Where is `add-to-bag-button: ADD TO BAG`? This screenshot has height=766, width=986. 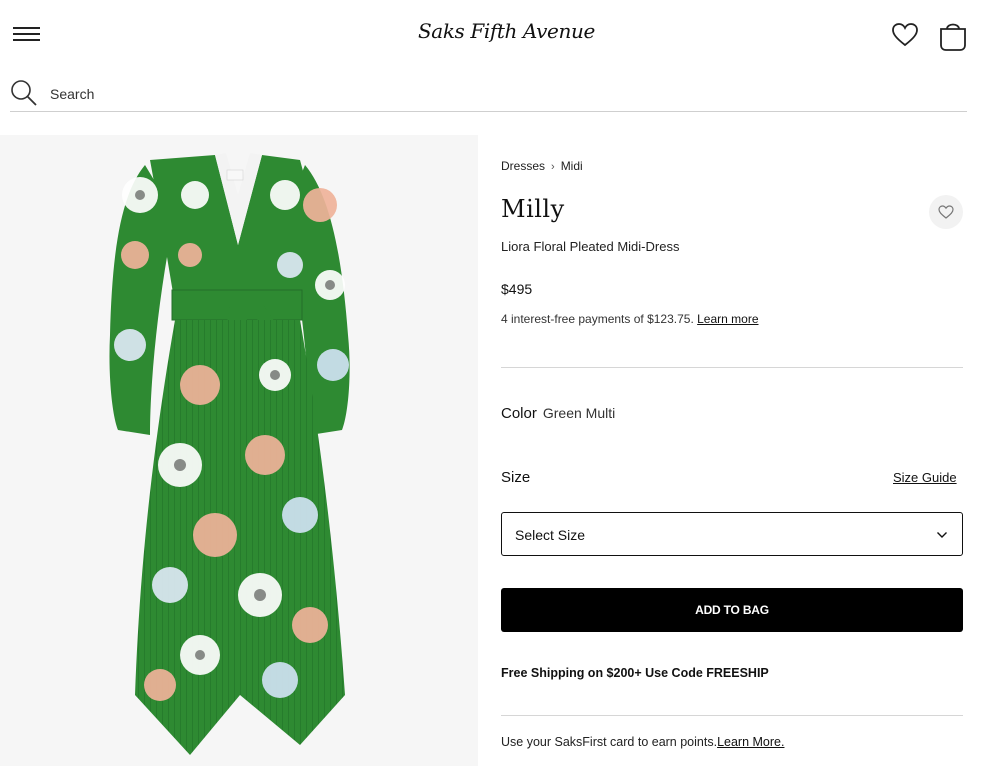 add-to-bag-button: ADD TO BAG is located at coordinates (732, 610).